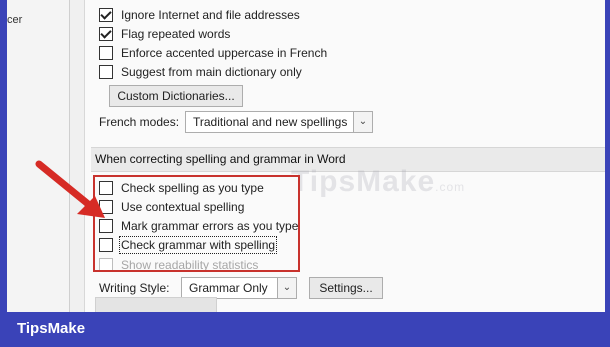  What do you see at coordinates (70, 189) in the screenshot?
I see `red-arrow-icon` at bounding box center [70, 189].